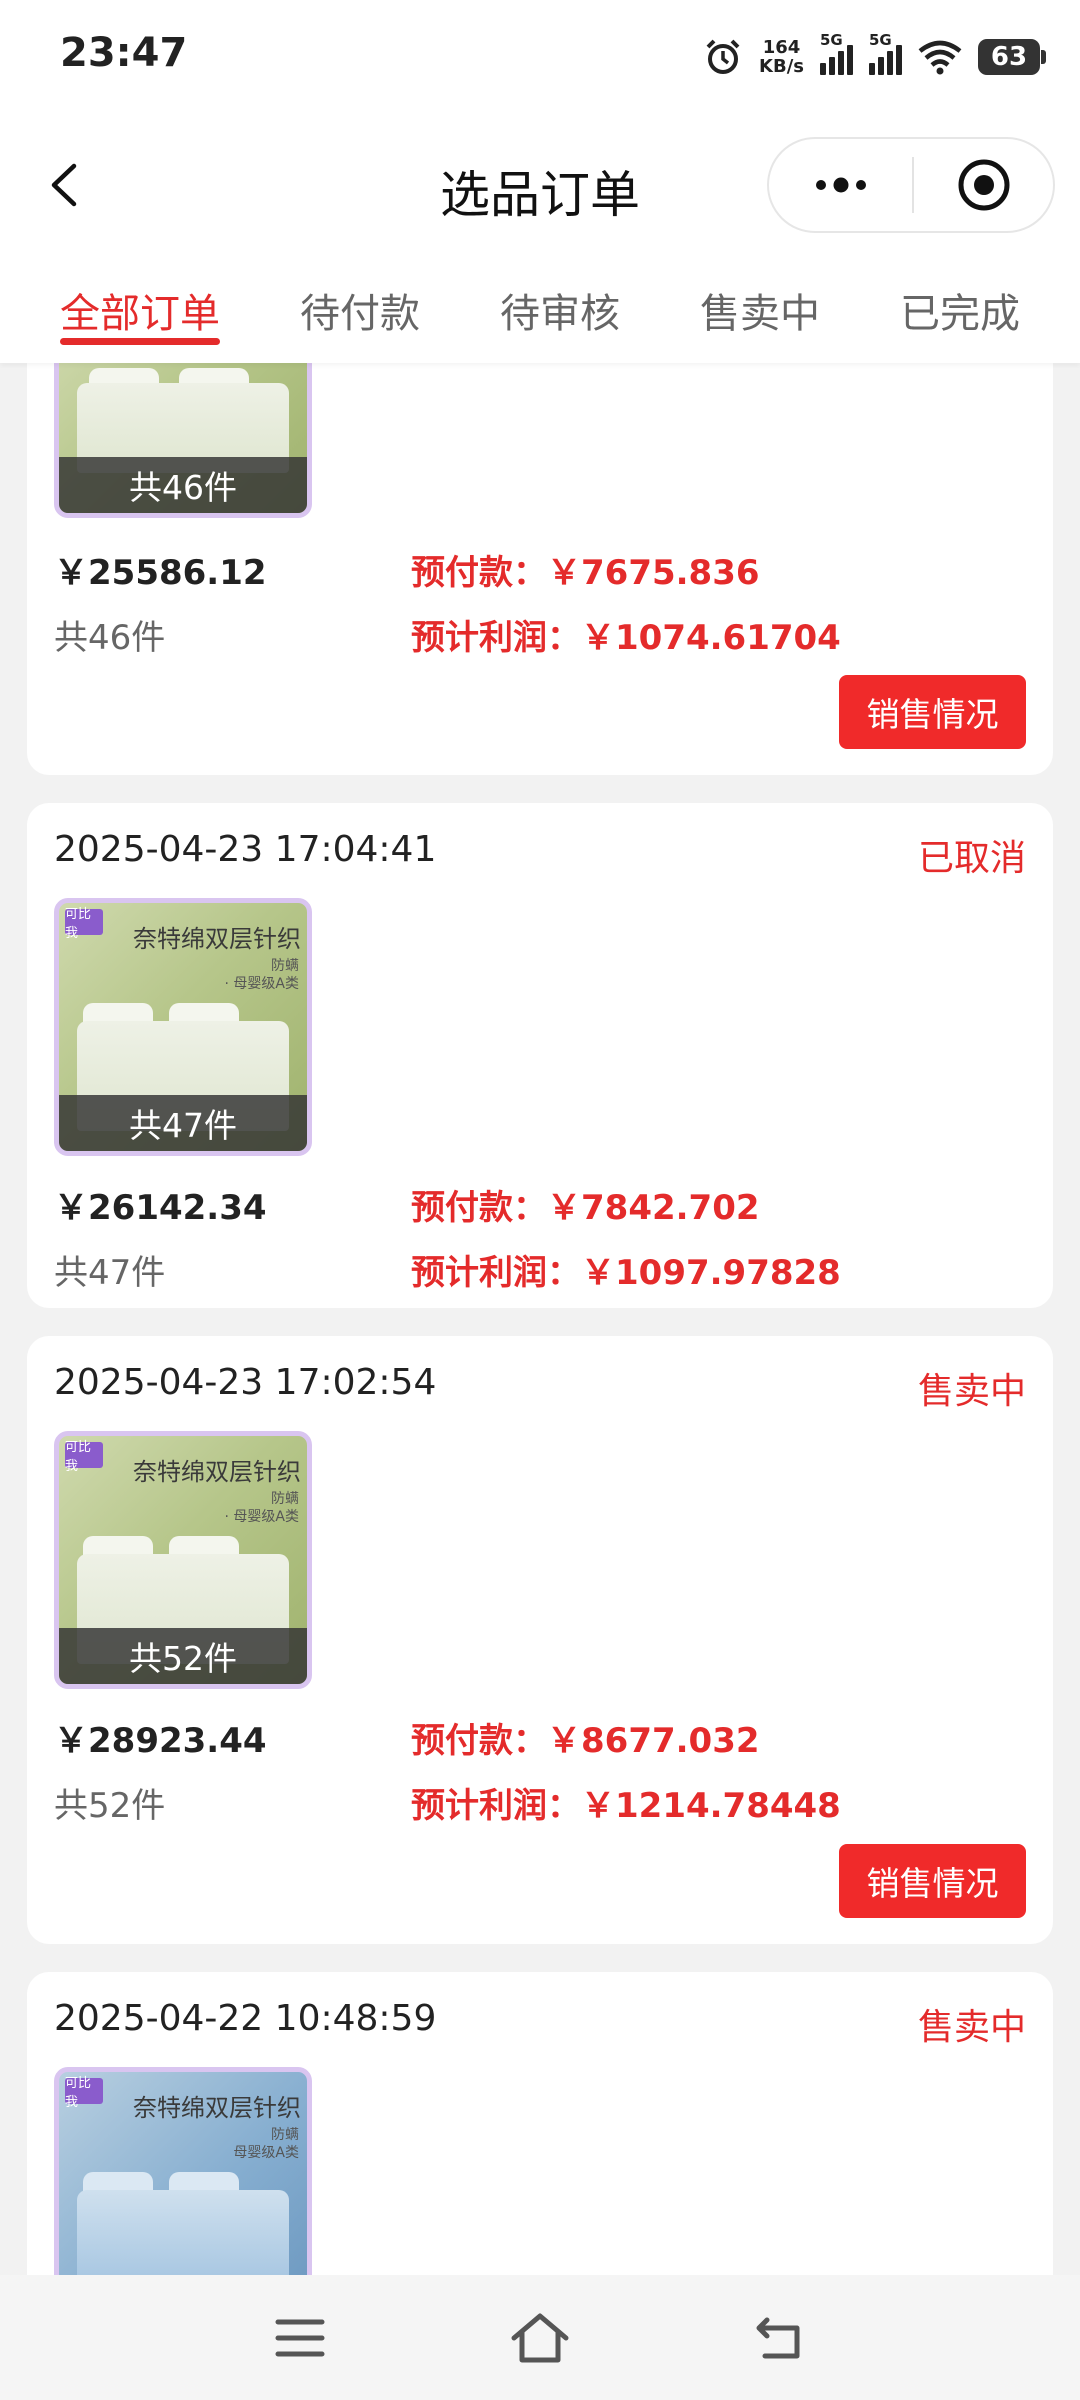 The height and width of the screenshot is (2400, 1080). Describe the element at coordinates (183, 1656) in the screenshot. I see `item-count-overlay: 共52件` at that location.